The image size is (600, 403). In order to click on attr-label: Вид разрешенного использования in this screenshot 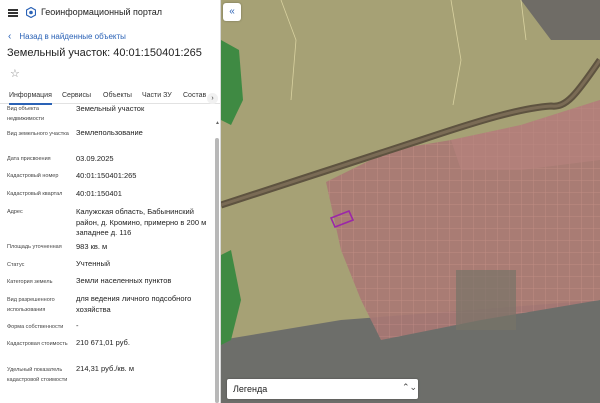, I will do `click(31, 305)`.